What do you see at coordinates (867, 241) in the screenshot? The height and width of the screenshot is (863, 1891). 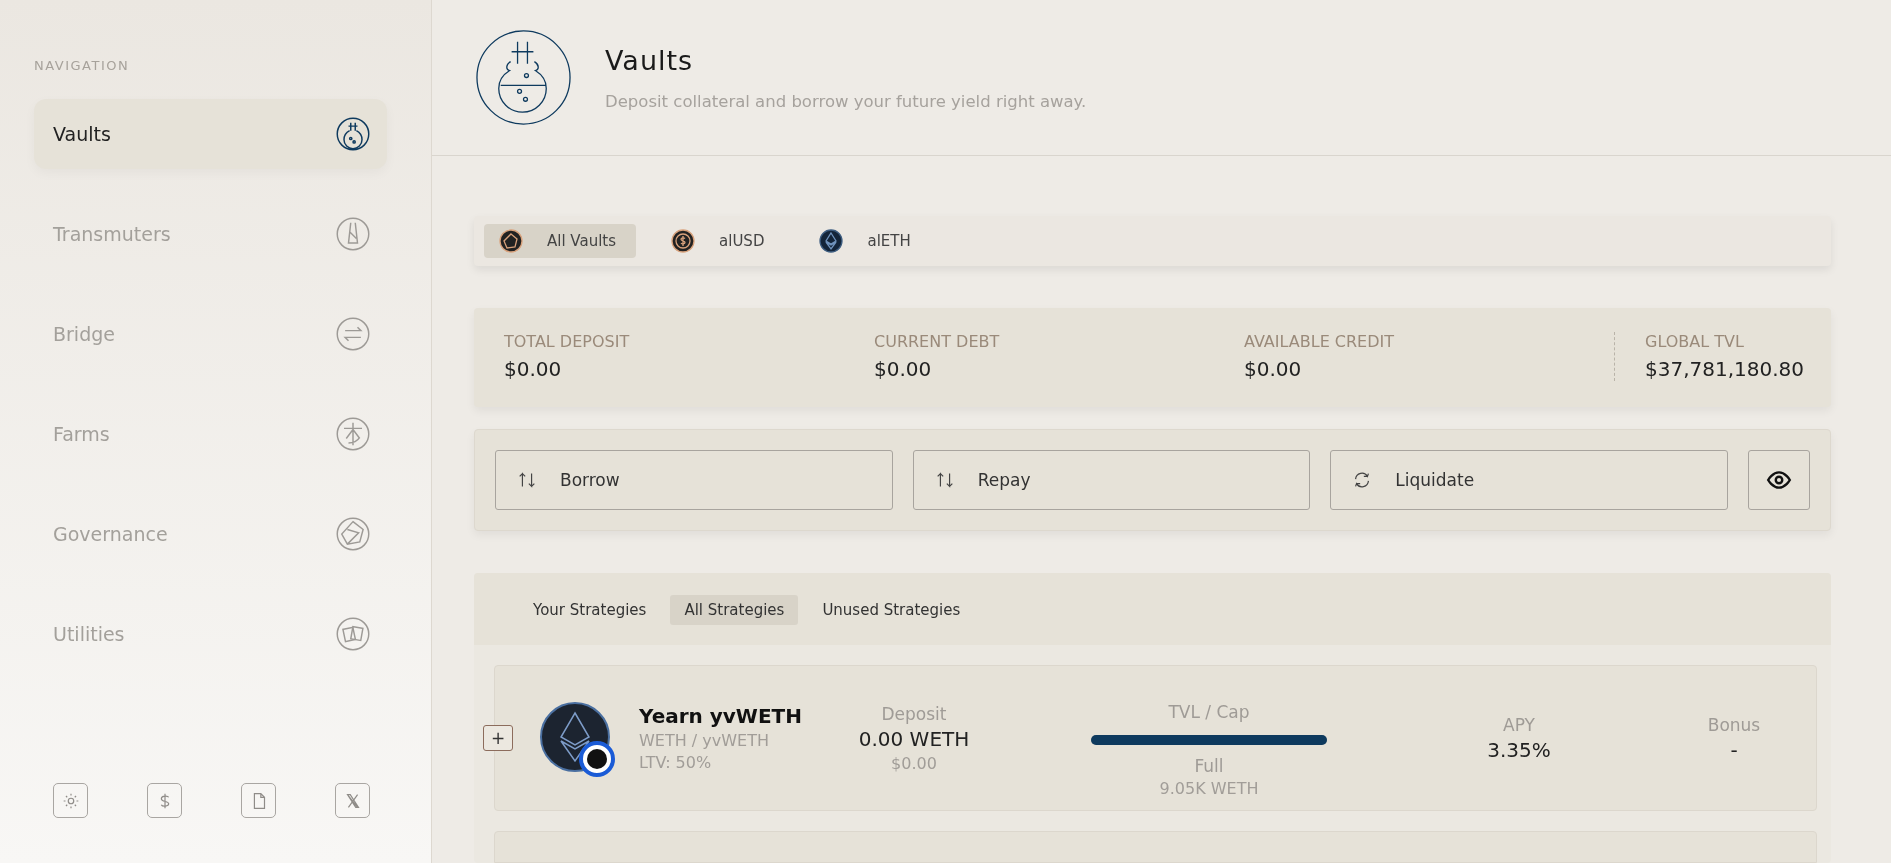 I see `vault-tab: alETH` at bounding box center [867, 241].